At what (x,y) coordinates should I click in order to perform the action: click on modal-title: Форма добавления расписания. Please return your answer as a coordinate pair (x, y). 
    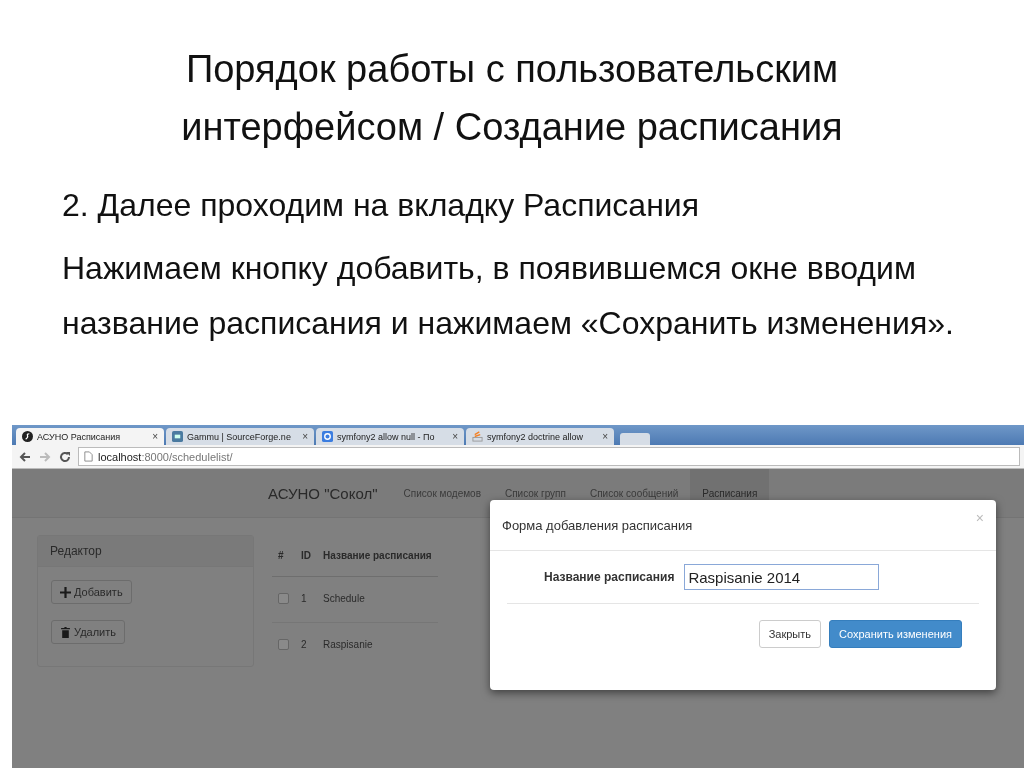
    Looking at the image, I should click on (597, 525).